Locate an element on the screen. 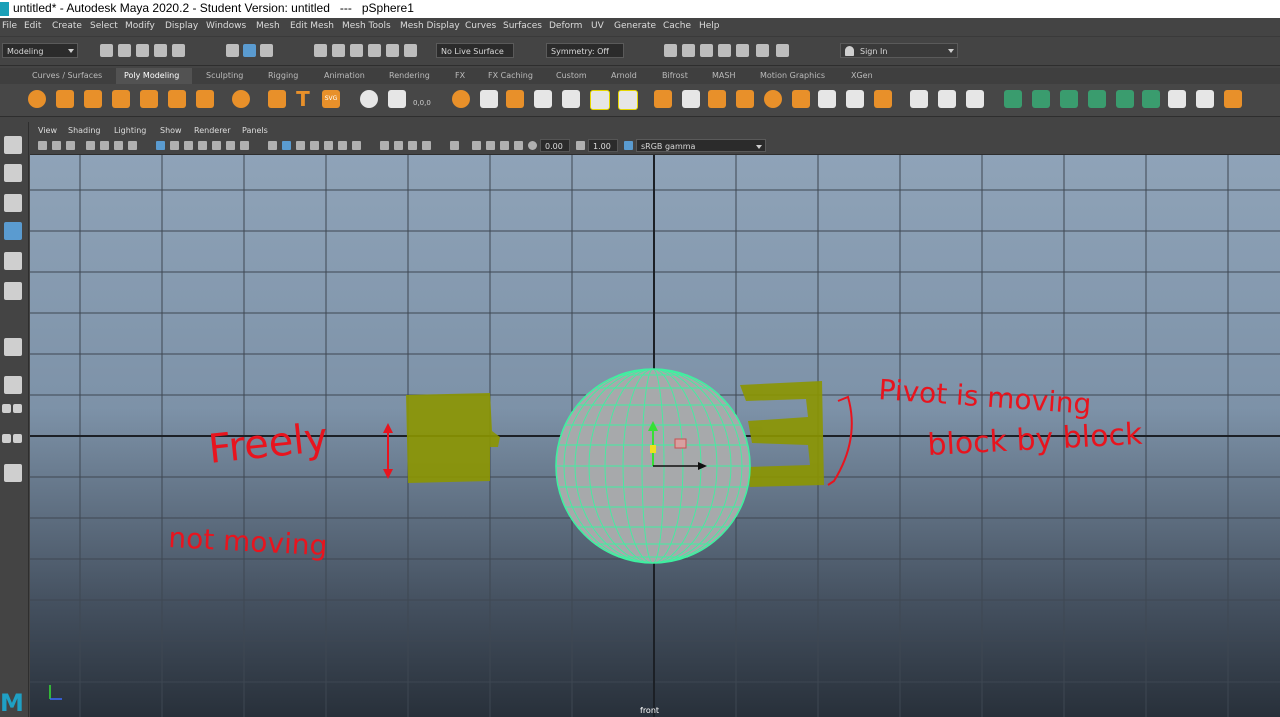 This screenshot has width=1280, height=717. menu-file: File is located at coordinates (9, 26).